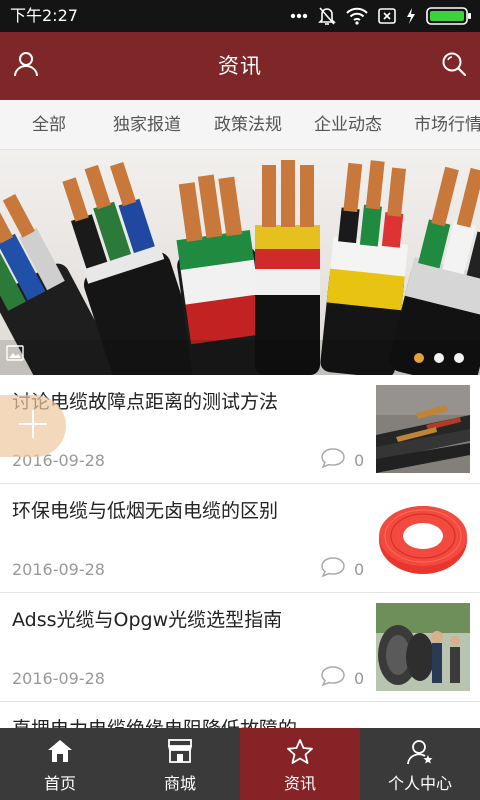  I want to click on news-item: 环保电缆与低烟无卤电缆的区别 2016-09-28 0, so click(240, 538).